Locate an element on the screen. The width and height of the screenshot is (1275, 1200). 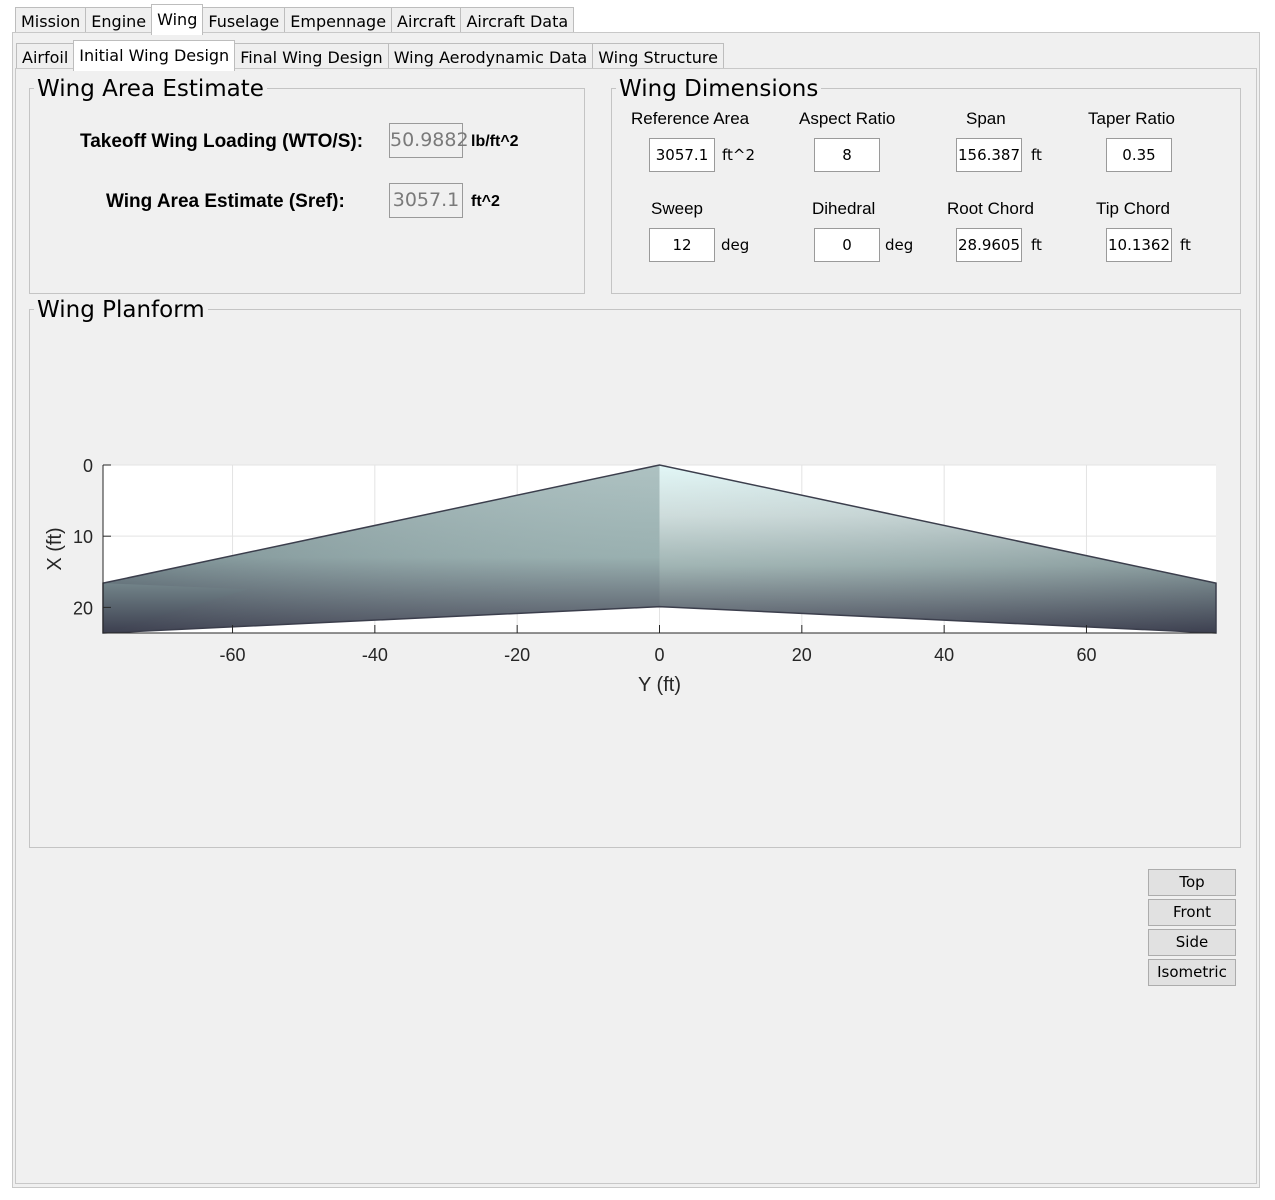
dihedral-unit: deg is located at coordinates (899, 245).